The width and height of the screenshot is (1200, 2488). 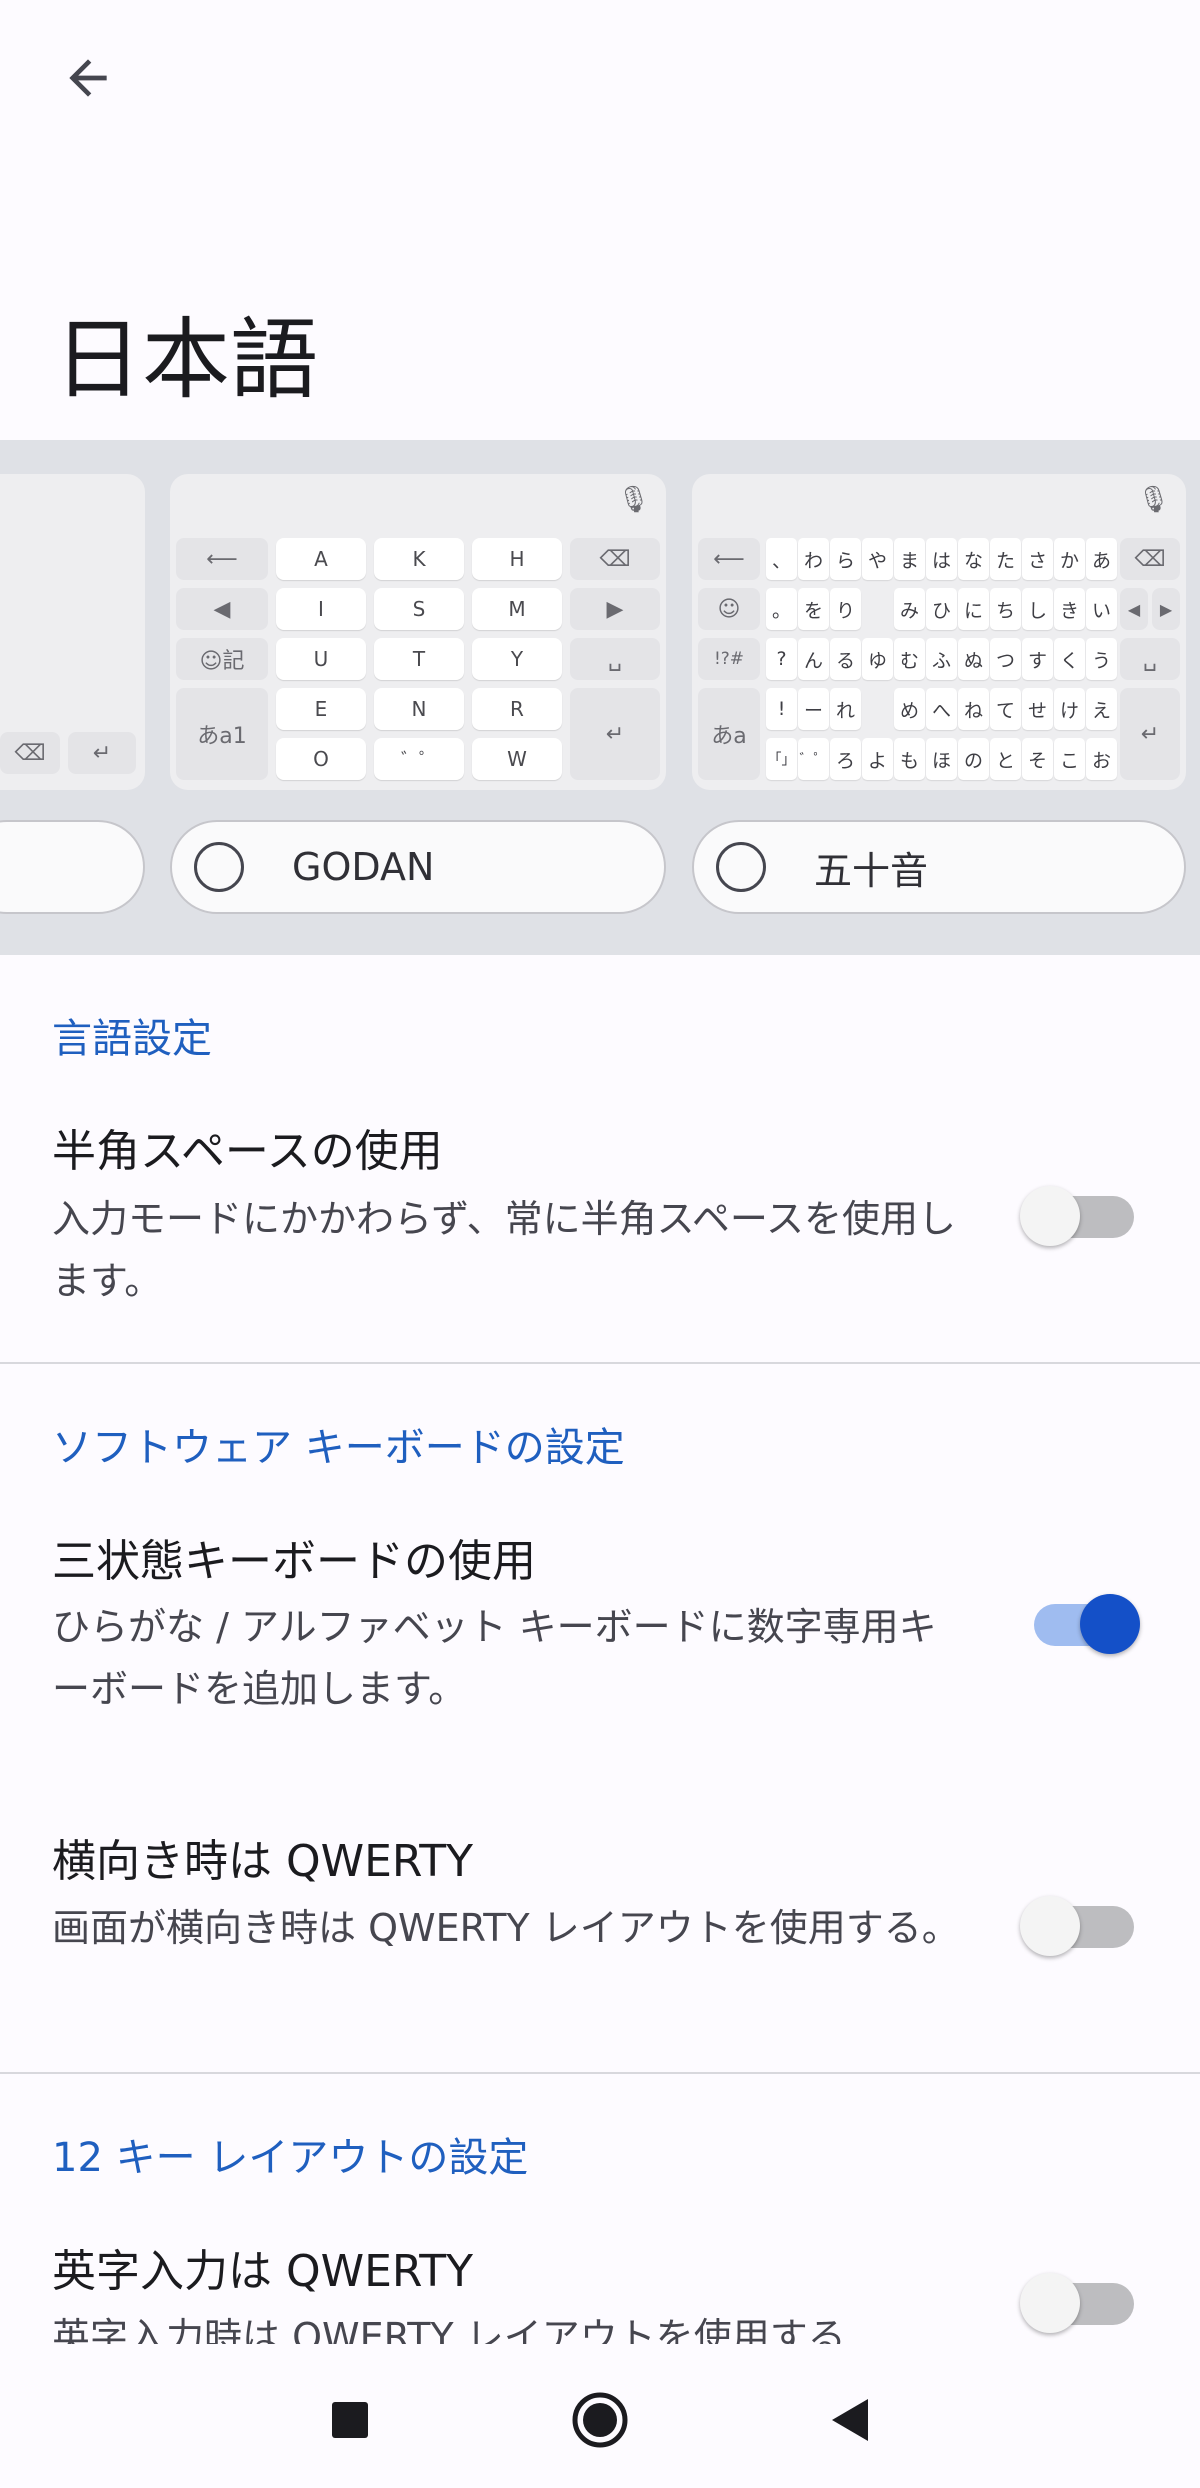 I want to click on system-nav-bar, so click(x=600, y=2416).